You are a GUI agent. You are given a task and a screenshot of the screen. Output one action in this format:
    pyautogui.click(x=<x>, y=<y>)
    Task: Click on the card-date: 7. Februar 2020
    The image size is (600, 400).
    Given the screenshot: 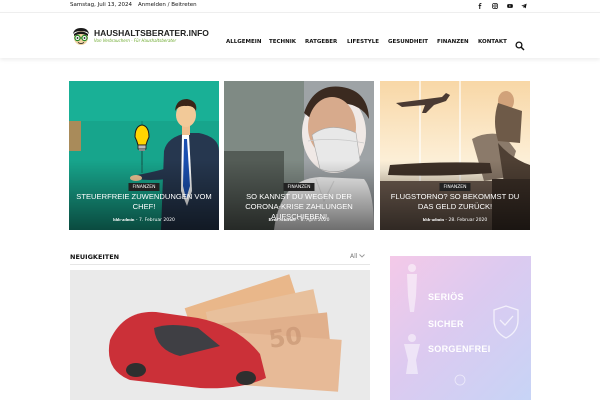 What is the action you would take?
    pyautogui.click(x=156, y=220)
    